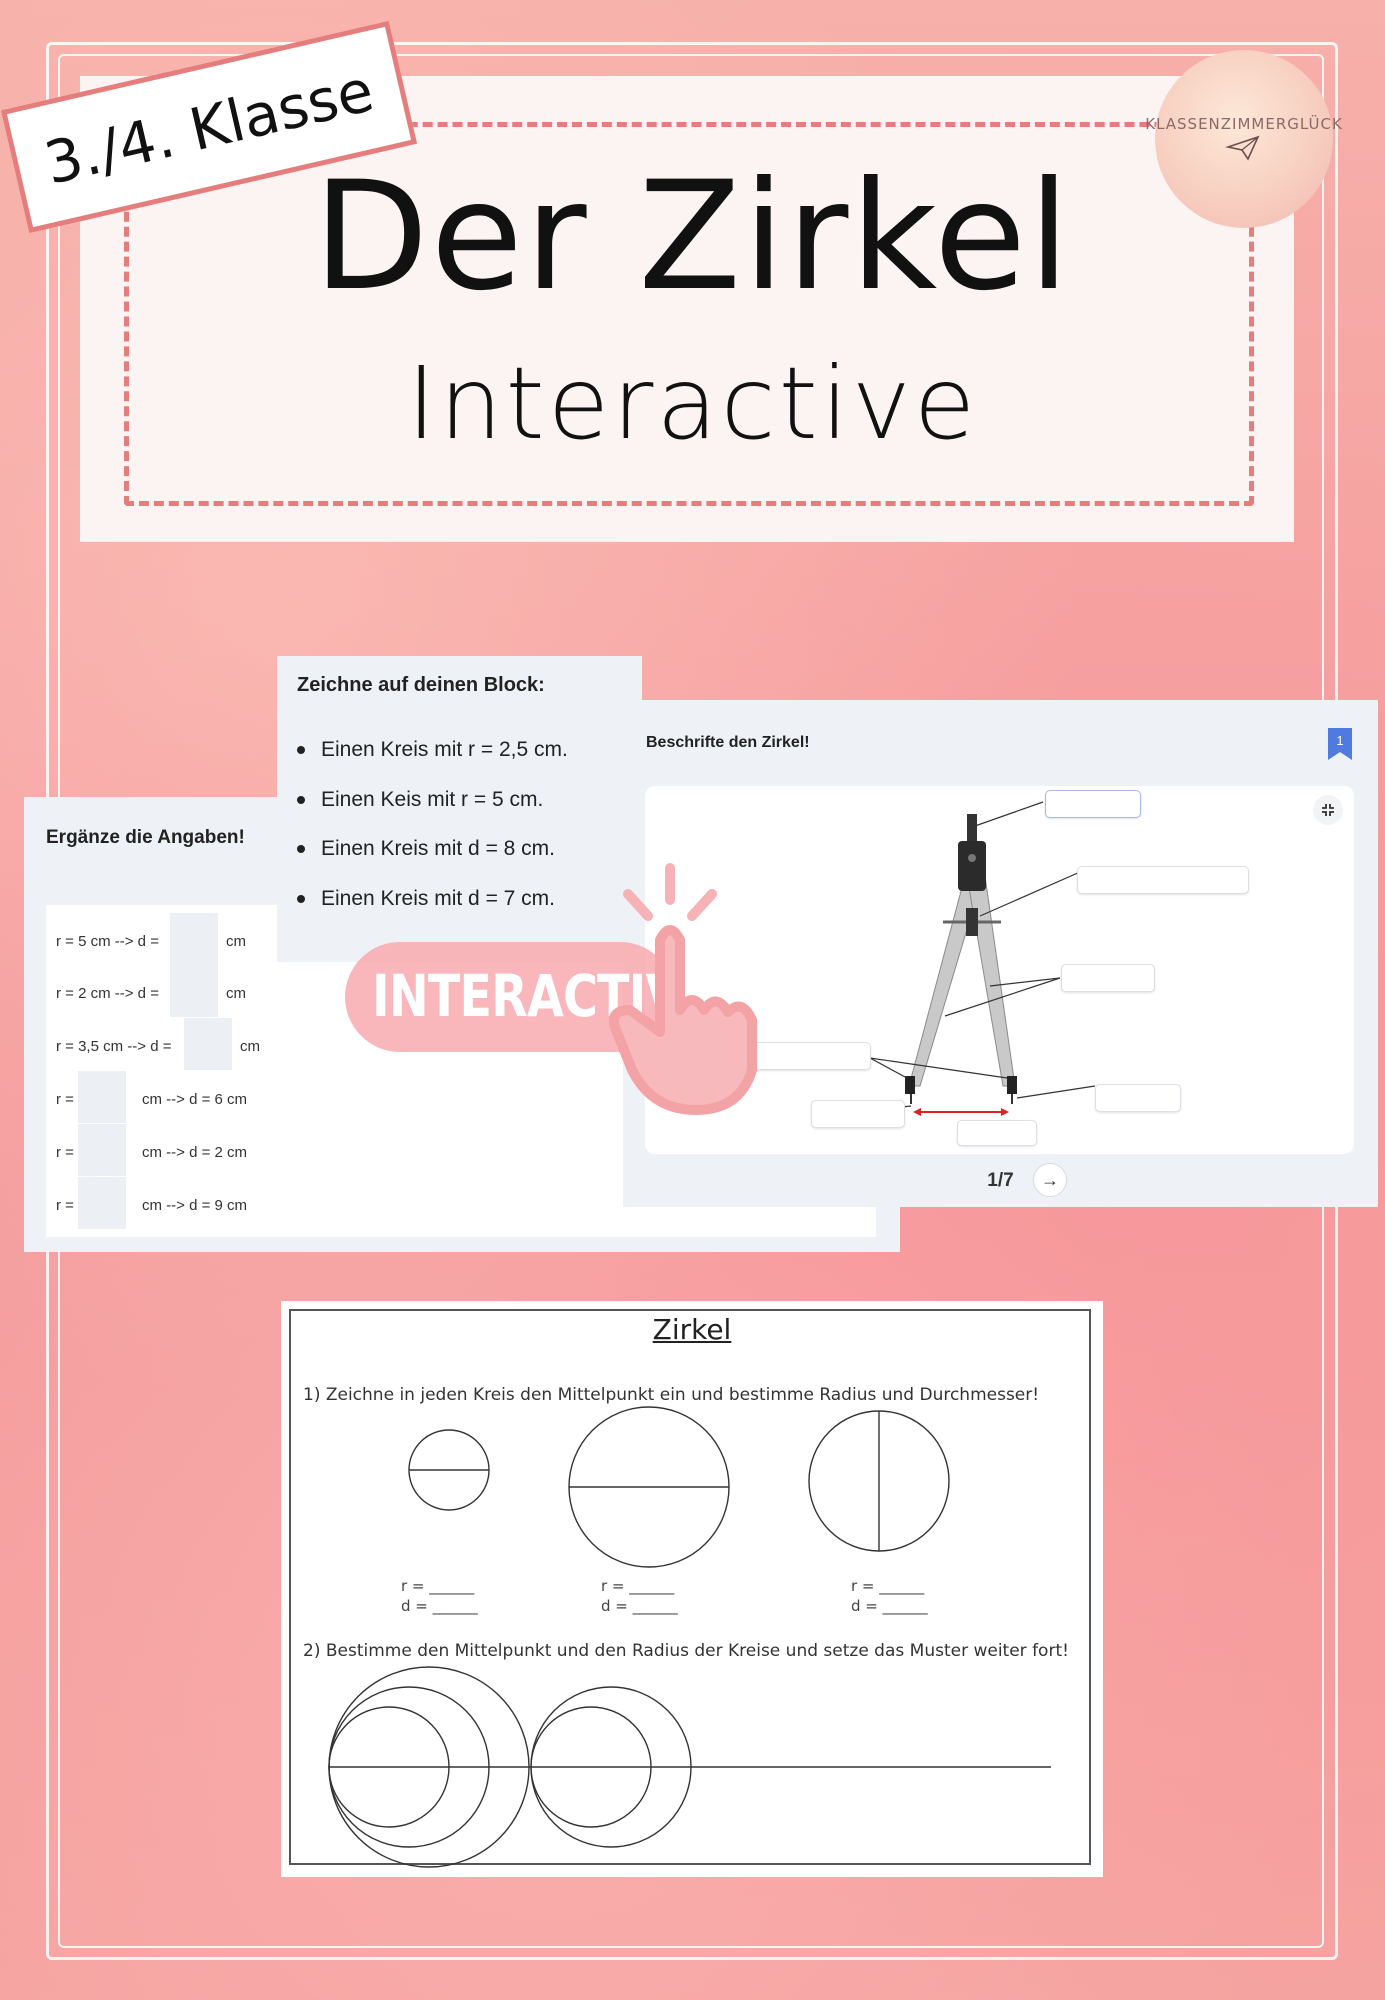 This screenshot has height=2000, width=1385. I want to click on exercise-row: r = 2 cm --> d = cm, so click(151, 995).